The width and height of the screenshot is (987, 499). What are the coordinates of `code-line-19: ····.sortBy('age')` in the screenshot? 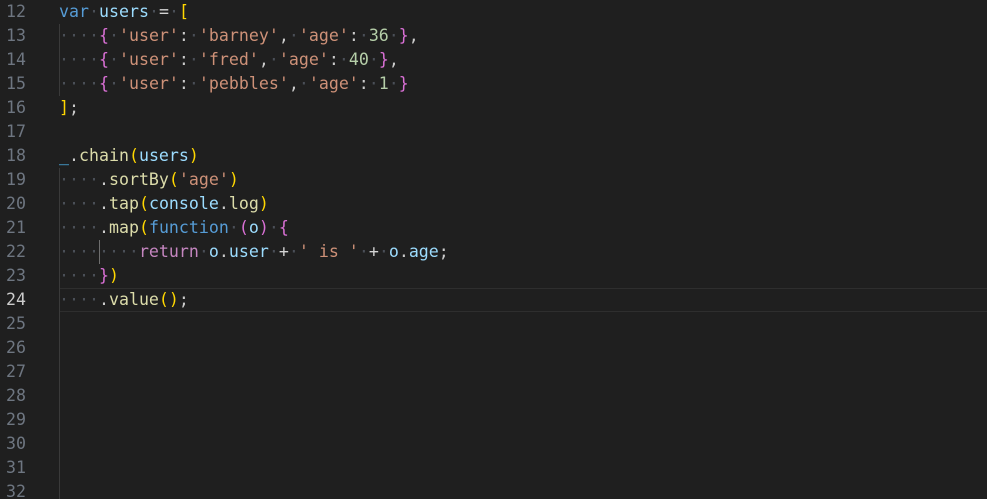 It's located at (149, 180).